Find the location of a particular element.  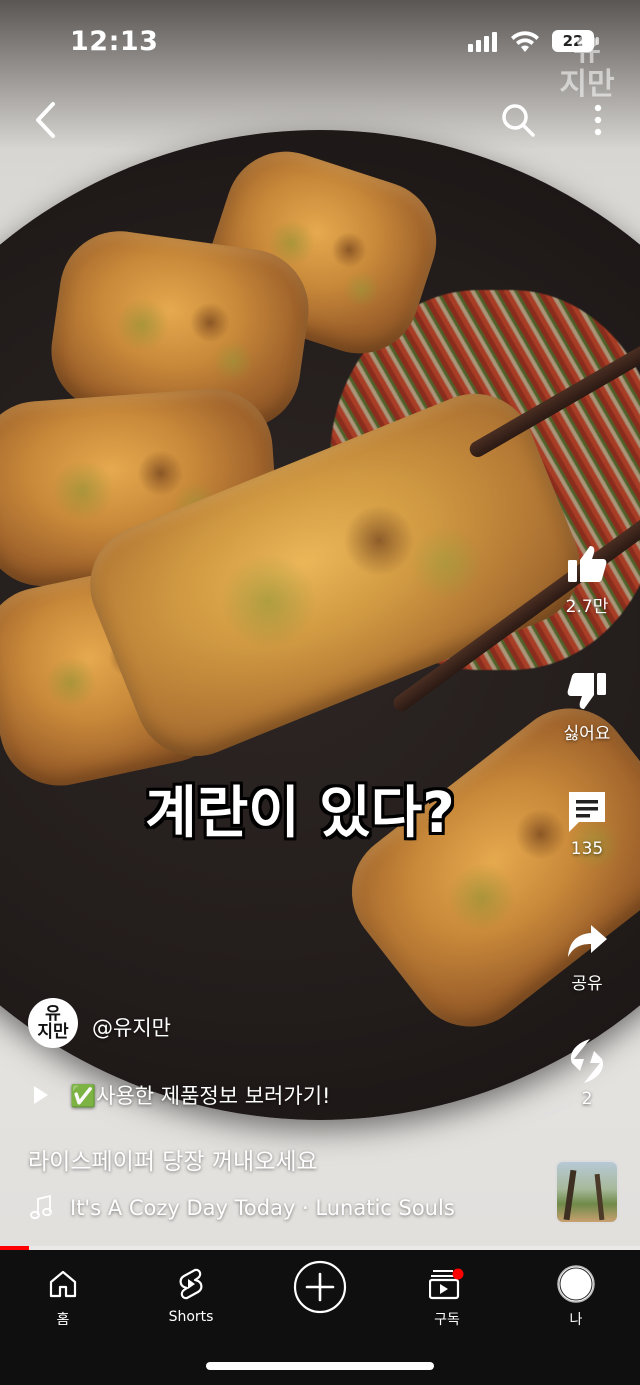

video-title: 라이스페이퍼 당장 꺼내오세요 is located at coordinates (173, 1159).